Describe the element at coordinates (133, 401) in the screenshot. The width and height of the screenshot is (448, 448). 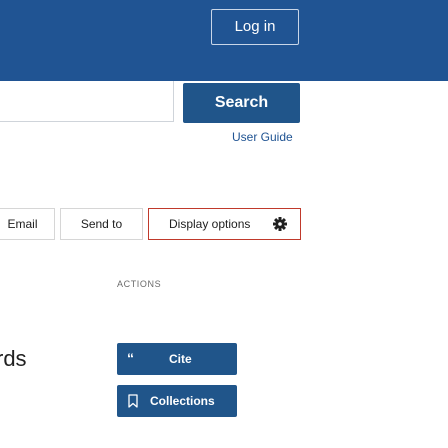
I see `bookmark-icon` at that location.